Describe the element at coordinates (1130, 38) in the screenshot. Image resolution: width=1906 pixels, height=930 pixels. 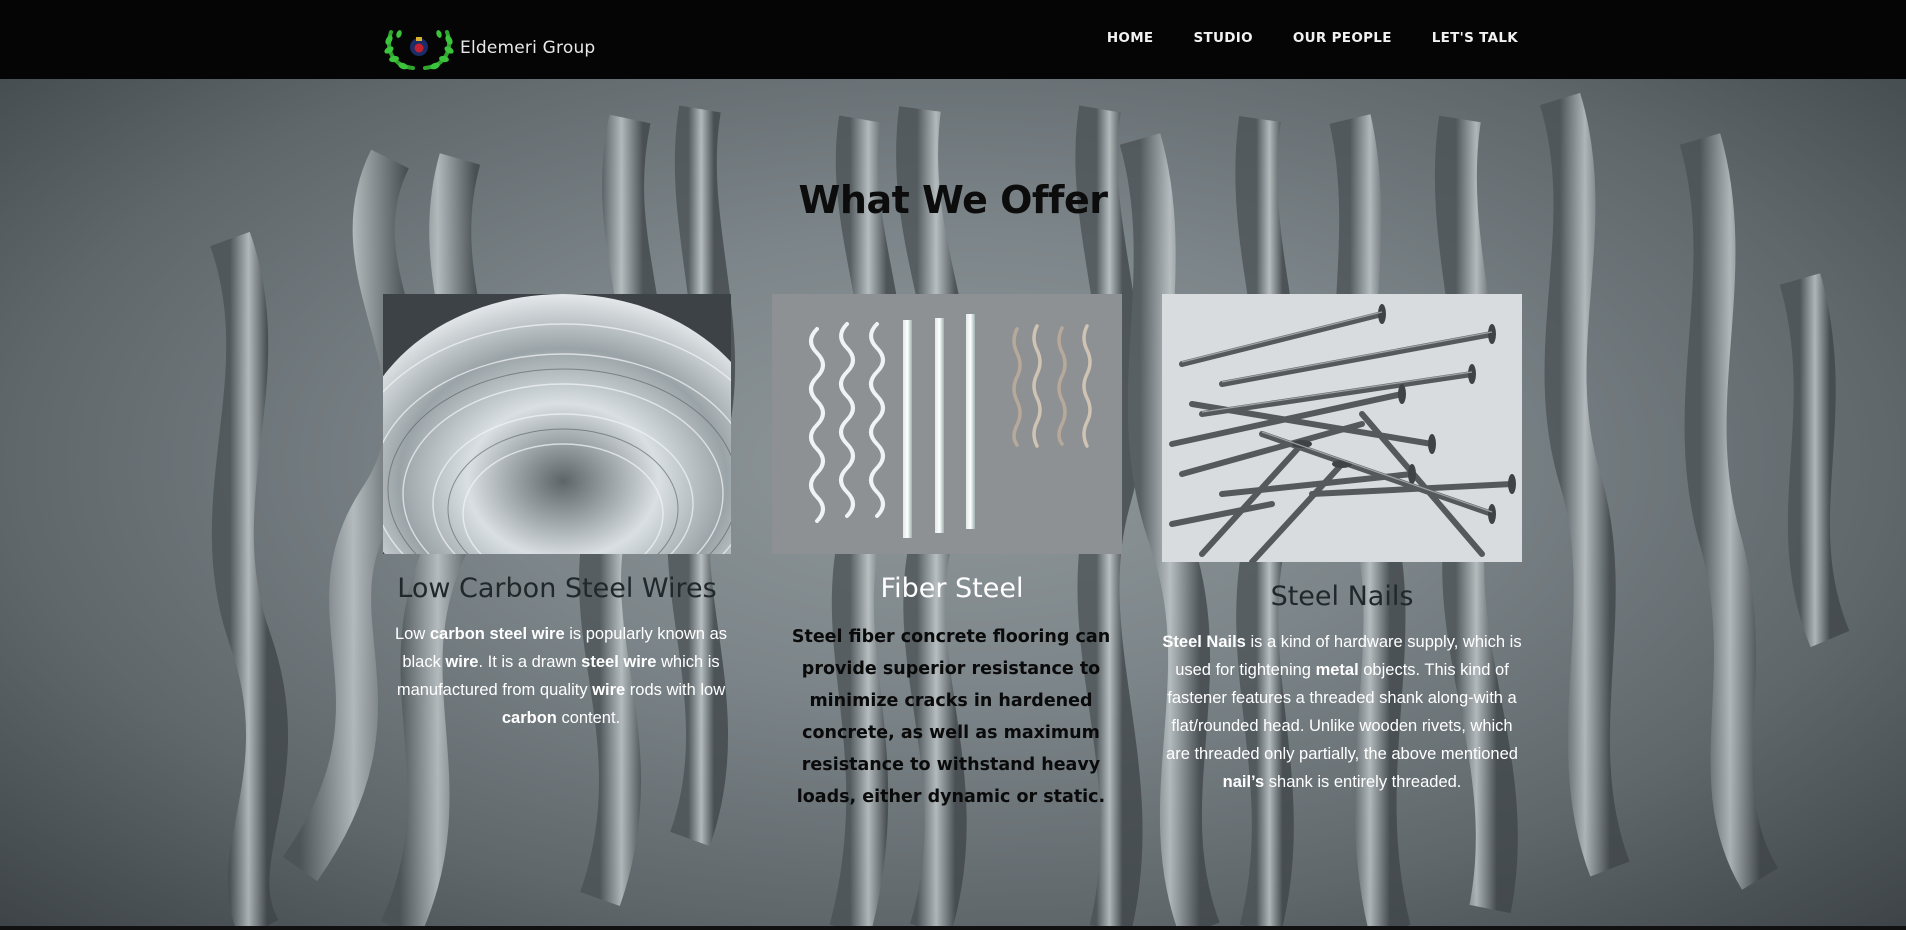
I see `nav-home: HOME` at that location.